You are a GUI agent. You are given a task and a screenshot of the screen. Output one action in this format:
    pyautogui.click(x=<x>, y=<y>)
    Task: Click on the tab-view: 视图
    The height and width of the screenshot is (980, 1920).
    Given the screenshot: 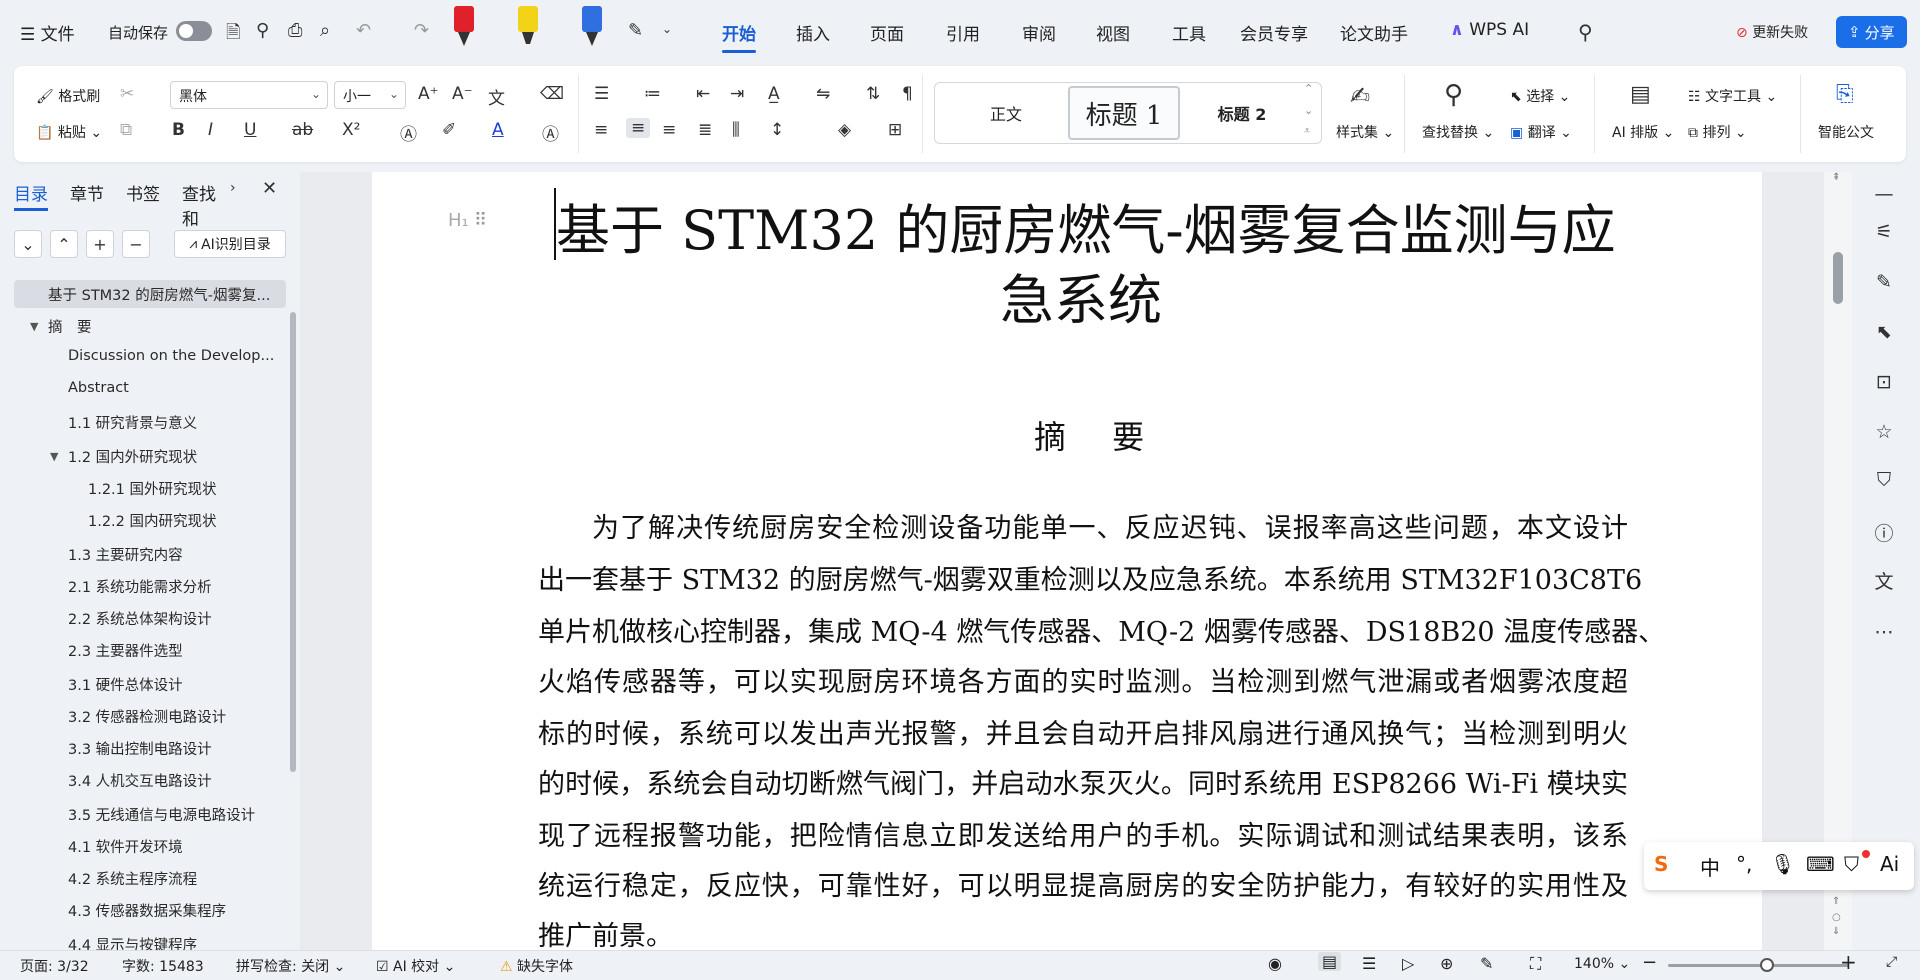 What is the action you would take?
    pyautogui.click(x=1113, y=32)
    